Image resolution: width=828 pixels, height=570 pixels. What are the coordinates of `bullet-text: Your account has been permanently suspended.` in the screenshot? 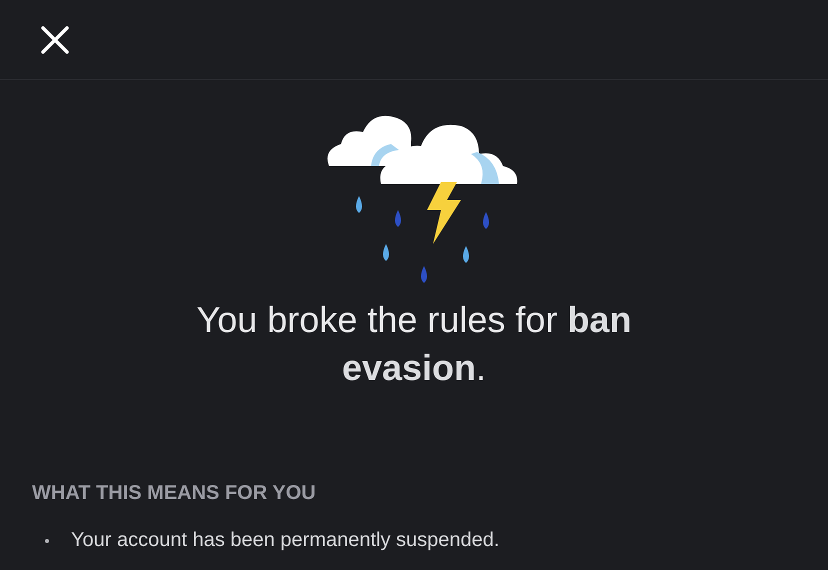 It's located at (285, 540).